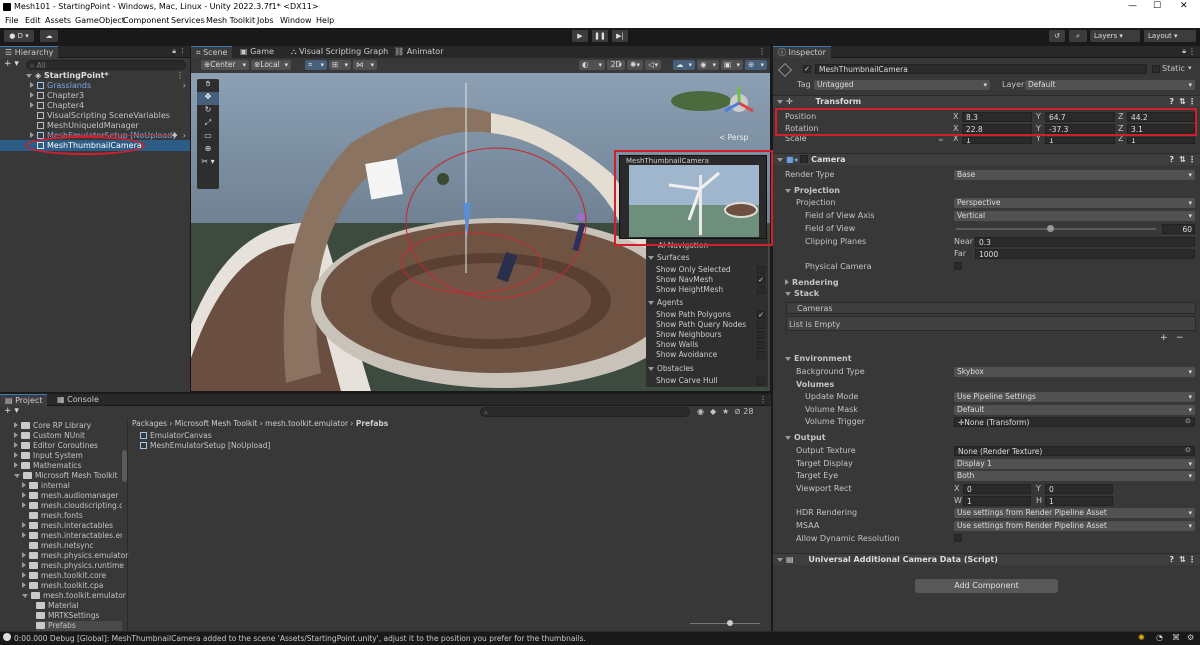  I want to click on breadcrumb-item-current: Prefabs, so click(372, 423).